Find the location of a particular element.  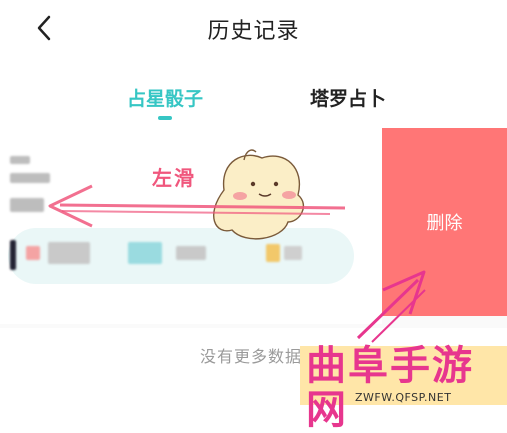

watermark-logo: 曲阜手游网 is located at coordinates (390, 387).